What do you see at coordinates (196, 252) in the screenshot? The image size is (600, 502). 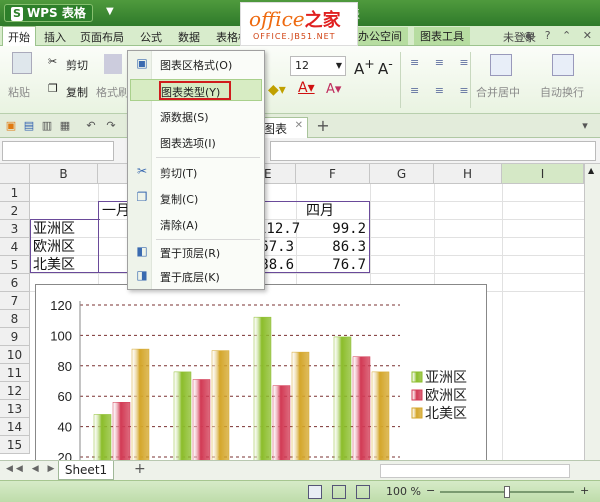 I see `menu-item-bring-to-front: ◧ 置于顶层(R)` at bounding box center [196, 252].